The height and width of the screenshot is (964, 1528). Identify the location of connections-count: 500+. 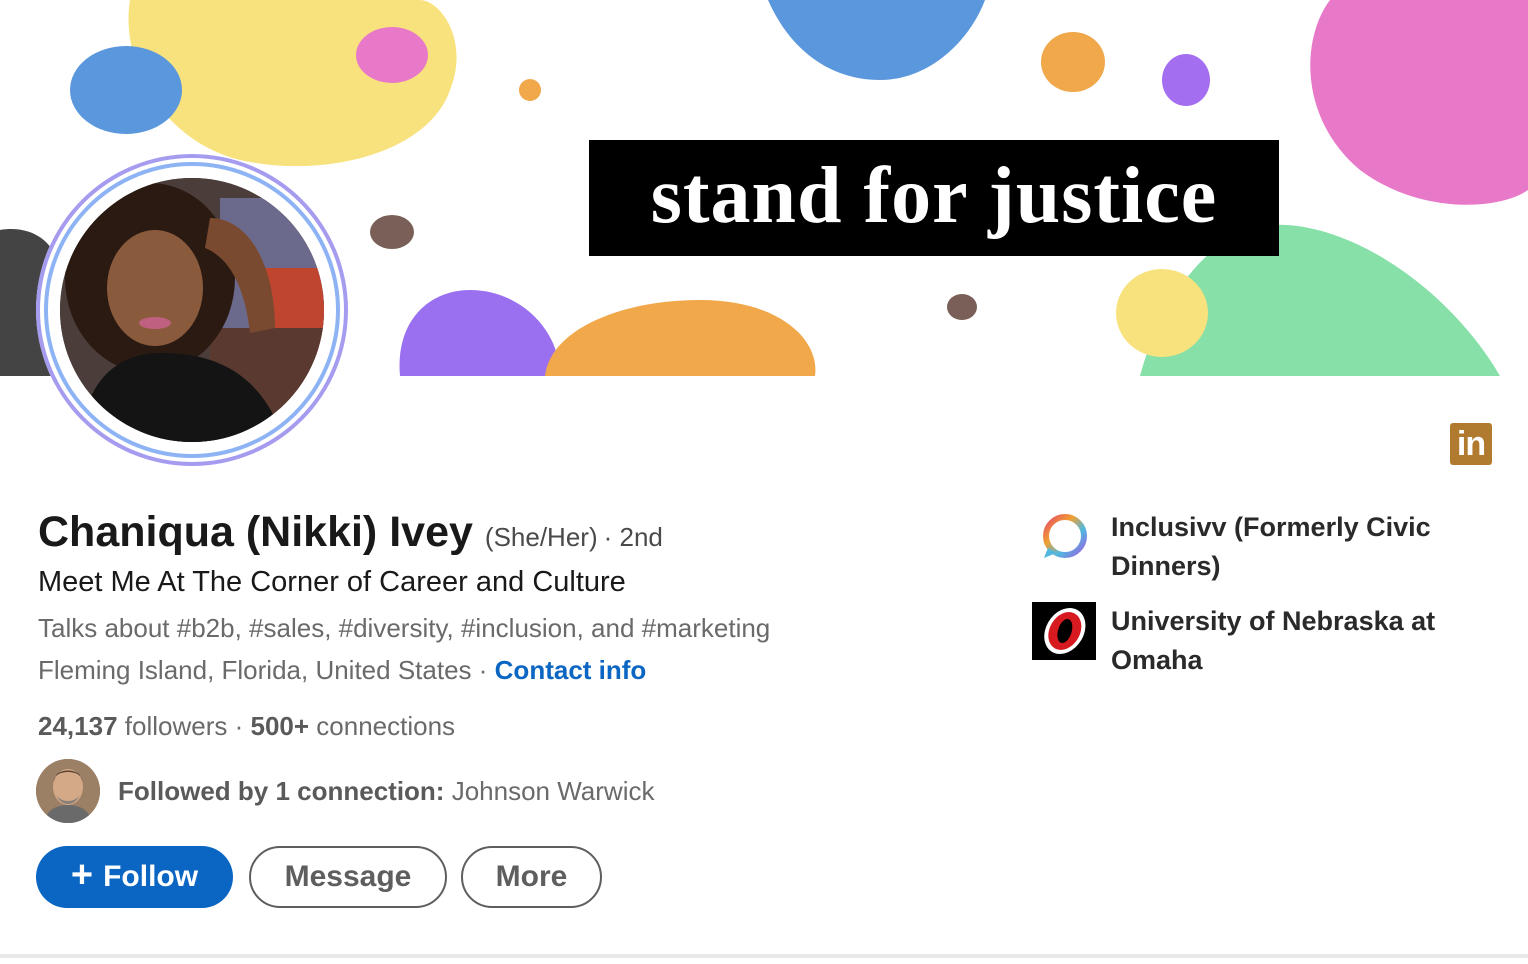
(279, 726).